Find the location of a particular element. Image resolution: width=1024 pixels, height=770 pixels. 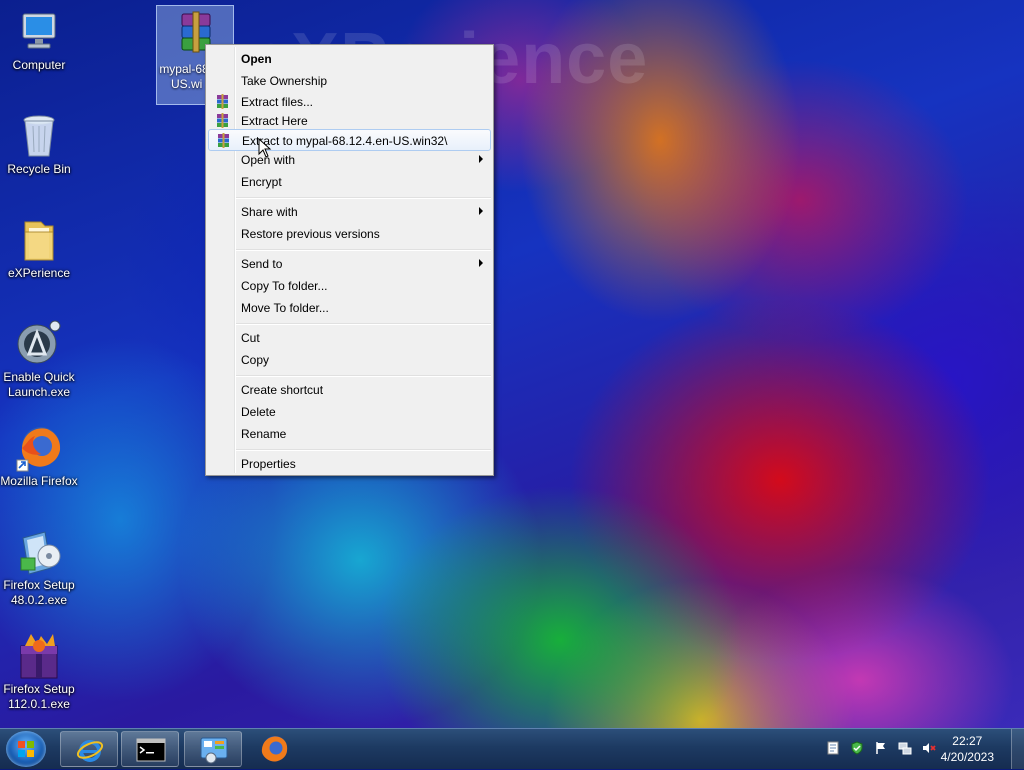

taskbar-button-internet-explorer is located at coordinates (89, 749).